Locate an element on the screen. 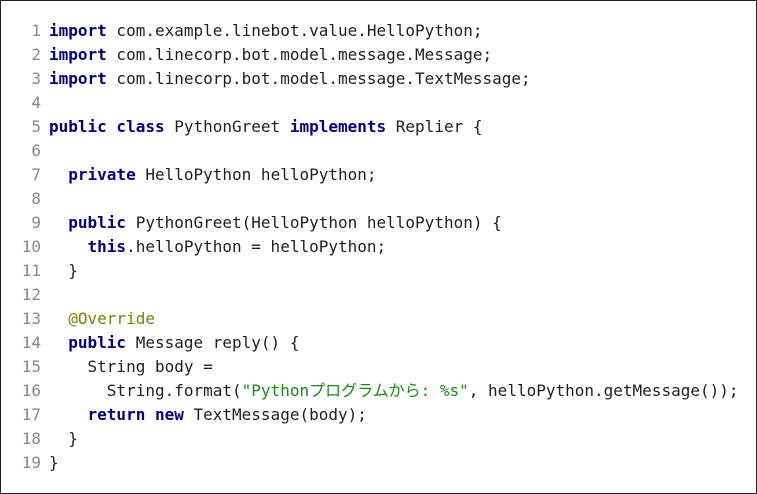 This screenshot has width=757, height=494. code-text: @Override is located at coordinates (98, 319).